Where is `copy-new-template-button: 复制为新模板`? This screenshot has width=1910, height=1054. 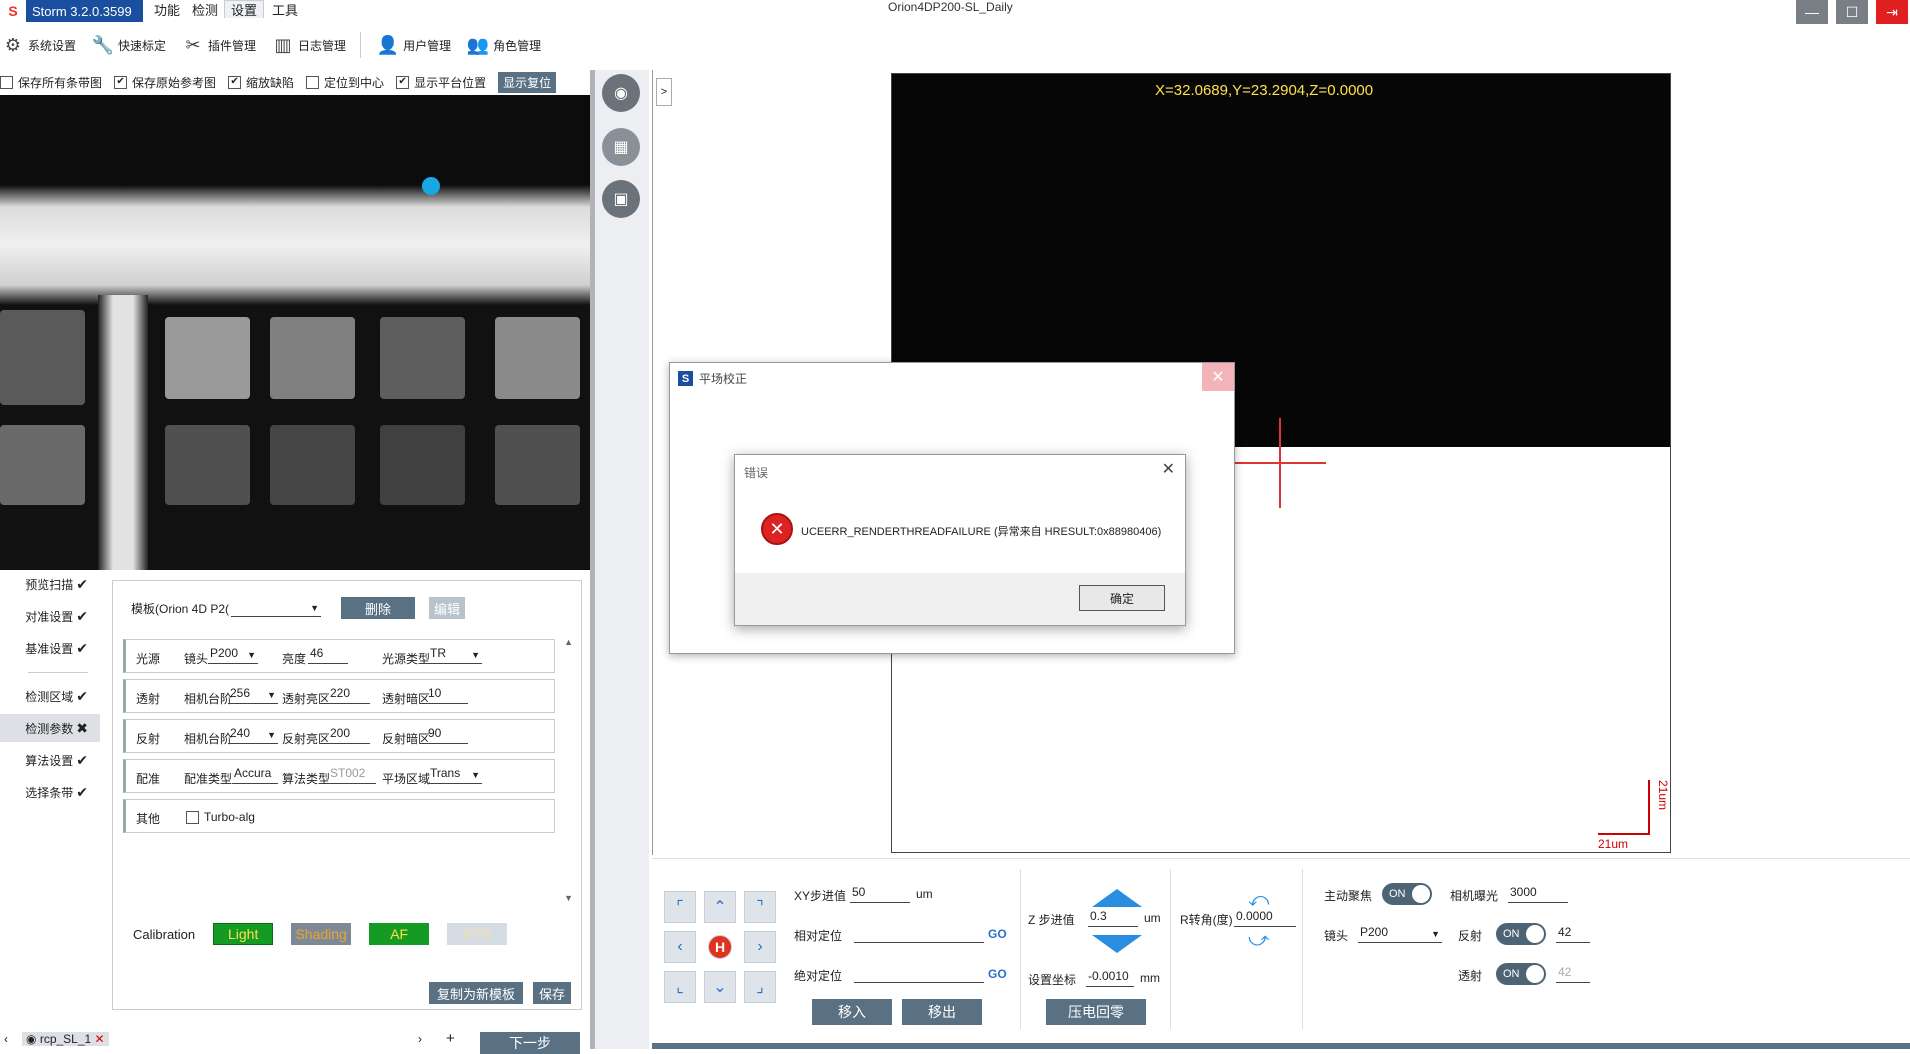 copy-new-template-button: 复制为新模板 is located at coordinates (476, 993).